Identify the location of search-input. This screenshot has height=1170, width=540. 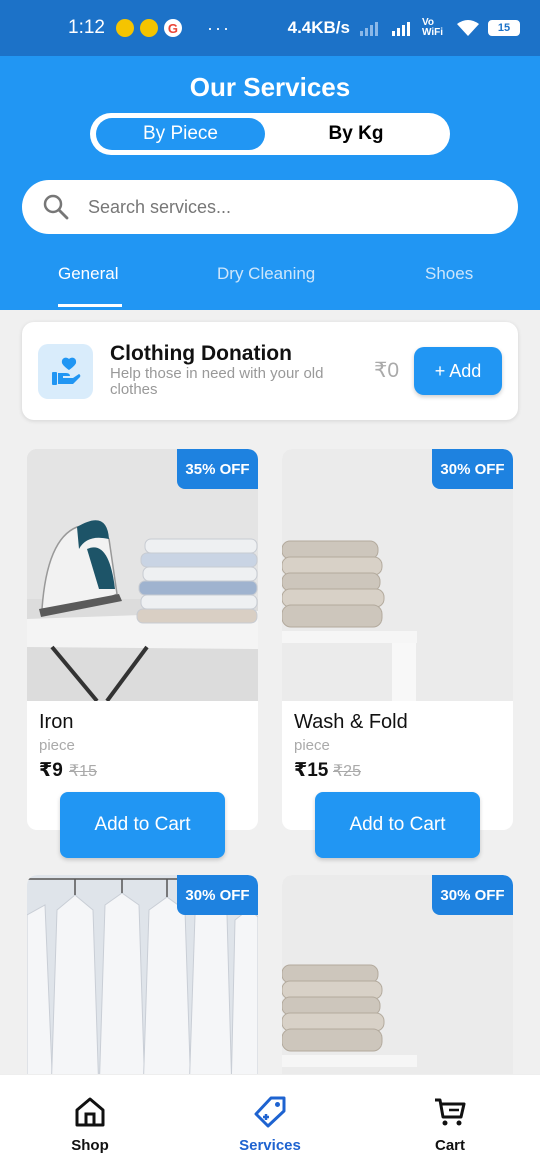
(288, 207).